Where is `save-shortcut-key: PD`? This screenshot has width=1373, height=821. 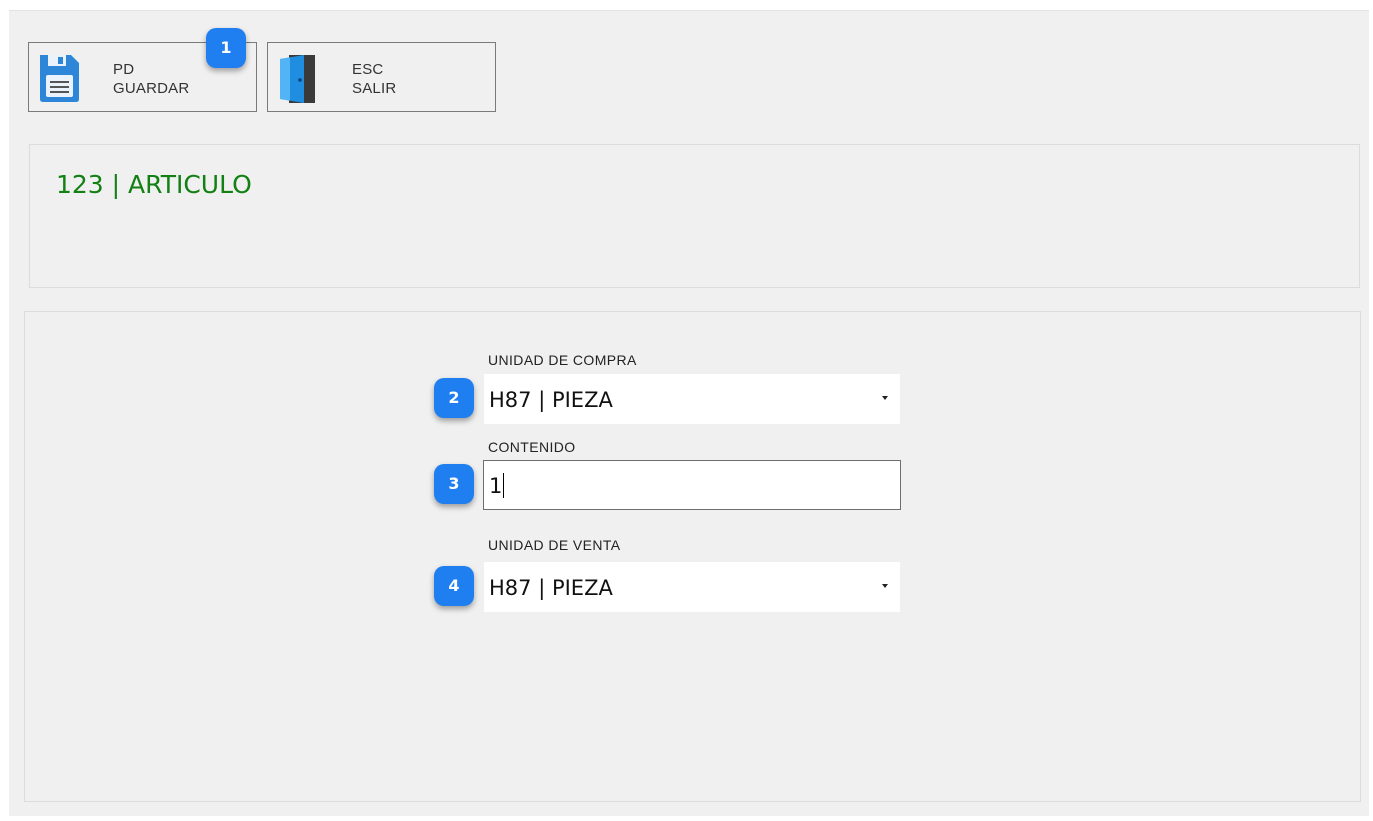
save-shortcut-key: PD is located at coordinates (124, 69).